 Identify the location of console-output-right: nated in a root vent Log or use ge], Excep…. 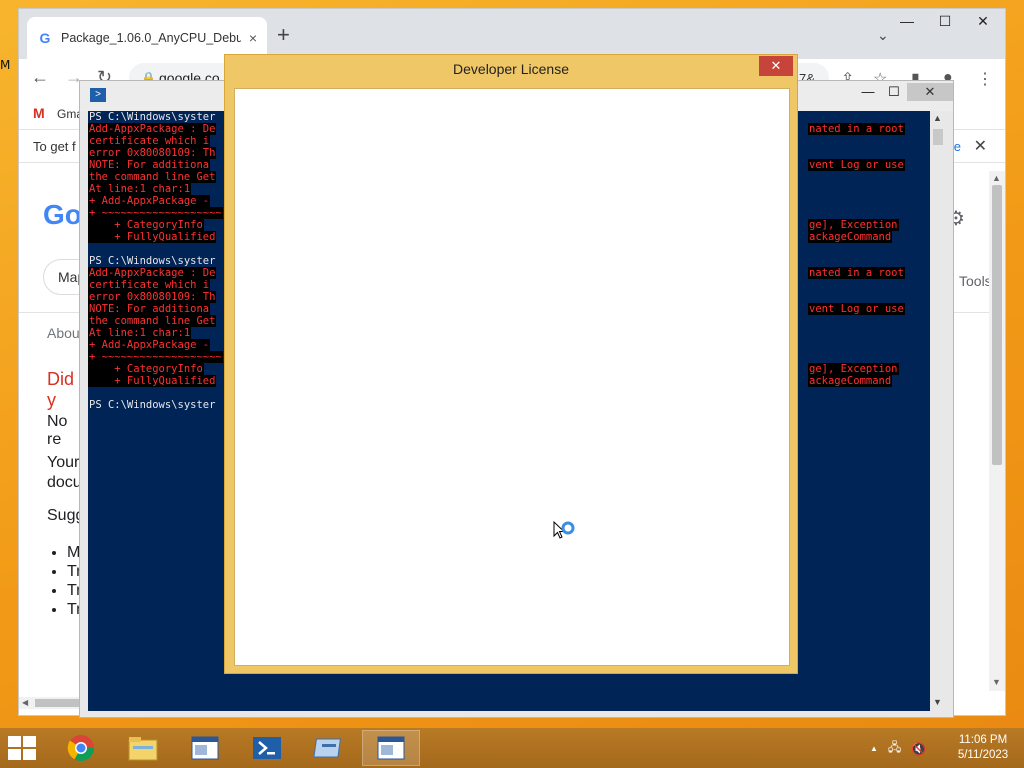
(869, 249).